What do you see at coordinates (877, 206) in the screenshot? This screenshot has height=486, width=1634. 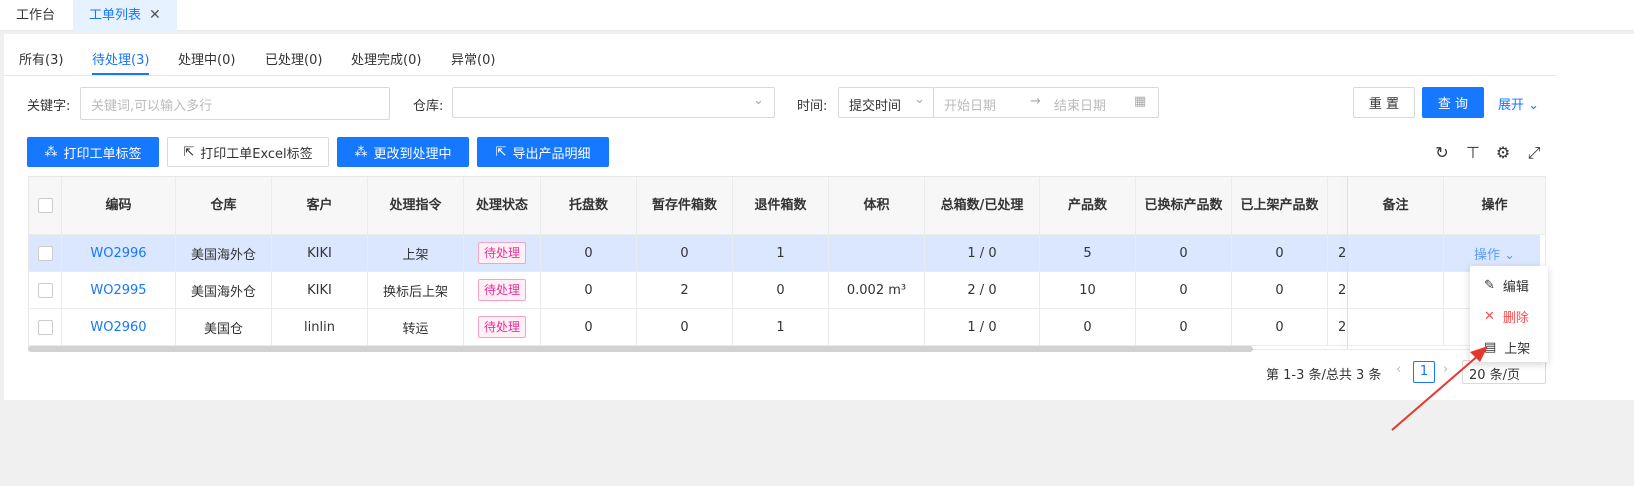 I see `table-header-volume: 体积` at bounding box center [877, 206].